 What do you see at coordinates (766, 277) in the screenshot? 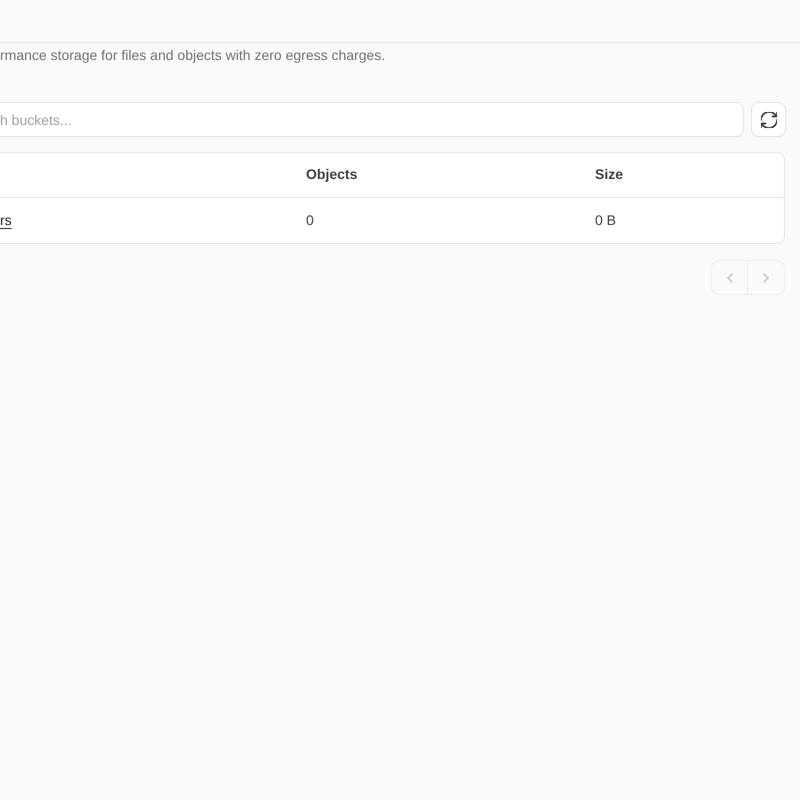
I see `chevron-right-icon` at bounding box center [766, 277].